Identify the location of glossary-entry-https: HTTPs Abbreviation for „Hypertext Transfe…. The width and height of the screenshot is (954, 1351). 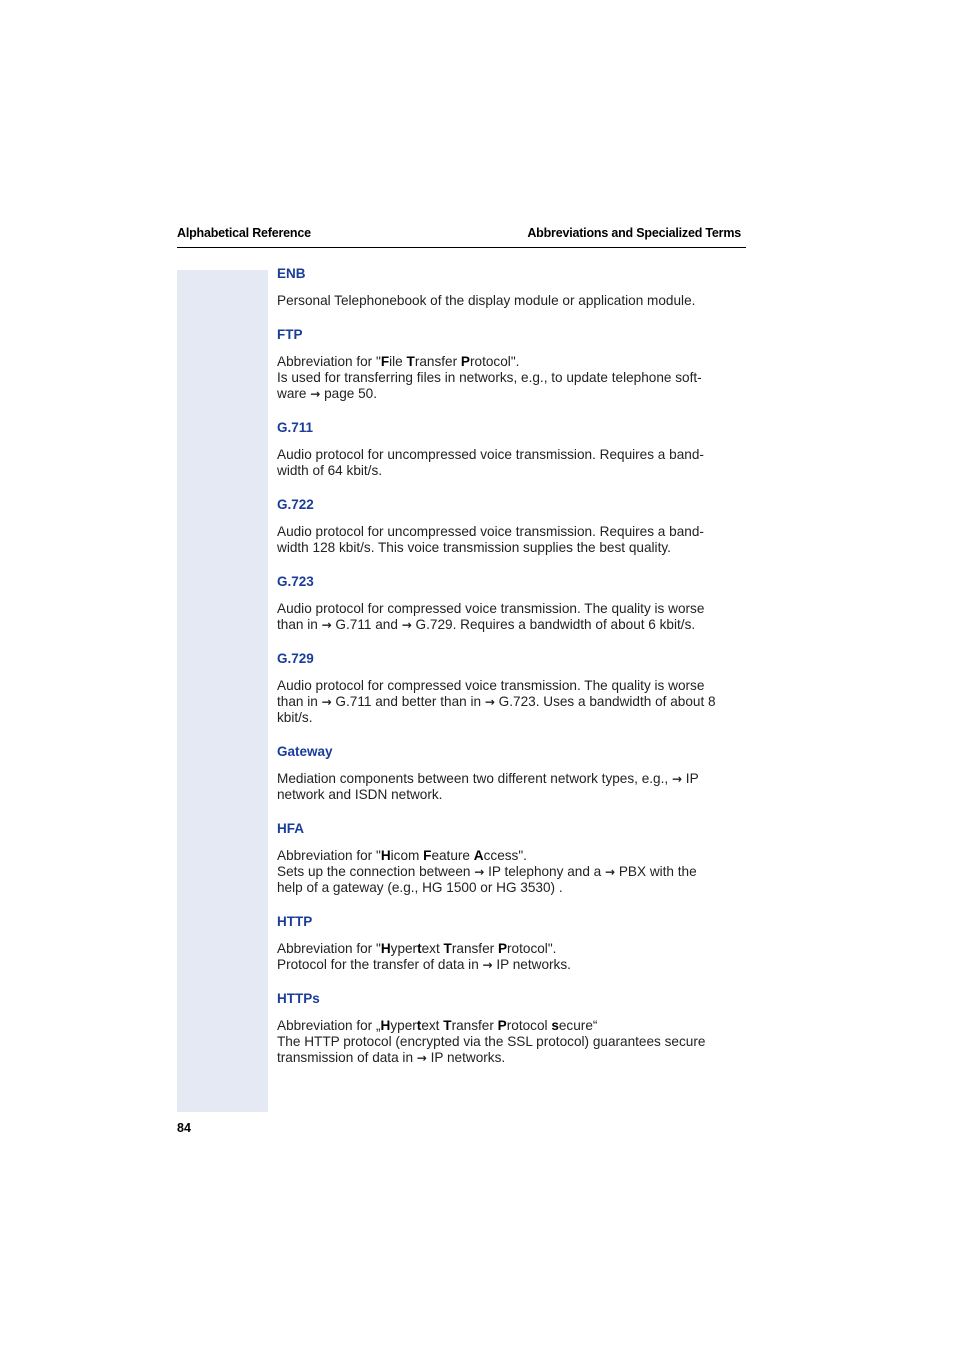
(512, 1028).